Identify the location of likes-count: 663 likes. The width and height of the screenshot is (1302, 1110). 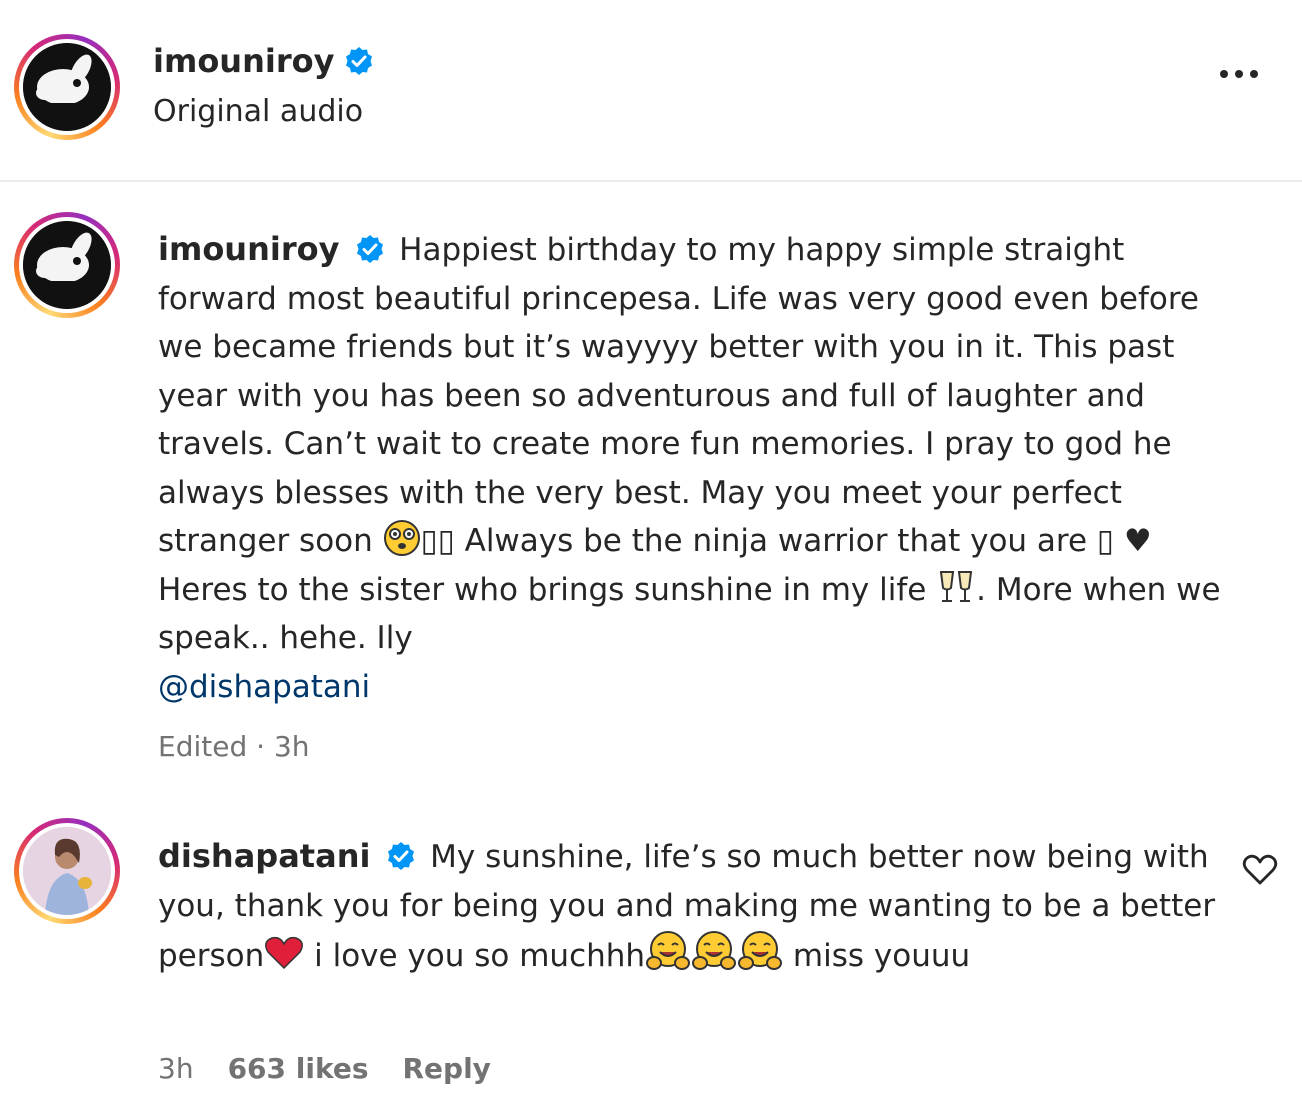
(298, 1068).